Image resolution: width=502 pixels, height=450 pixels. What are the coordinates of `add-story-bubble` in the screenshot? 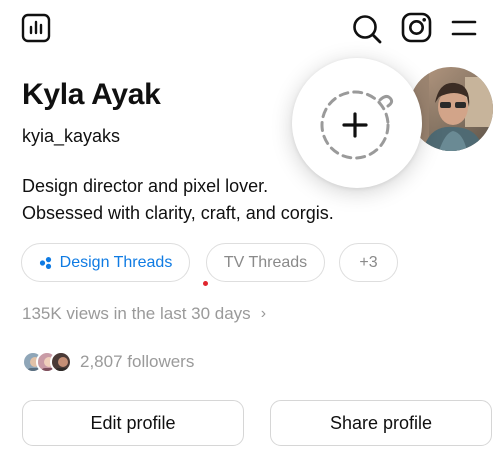 It's located at (357, 123).